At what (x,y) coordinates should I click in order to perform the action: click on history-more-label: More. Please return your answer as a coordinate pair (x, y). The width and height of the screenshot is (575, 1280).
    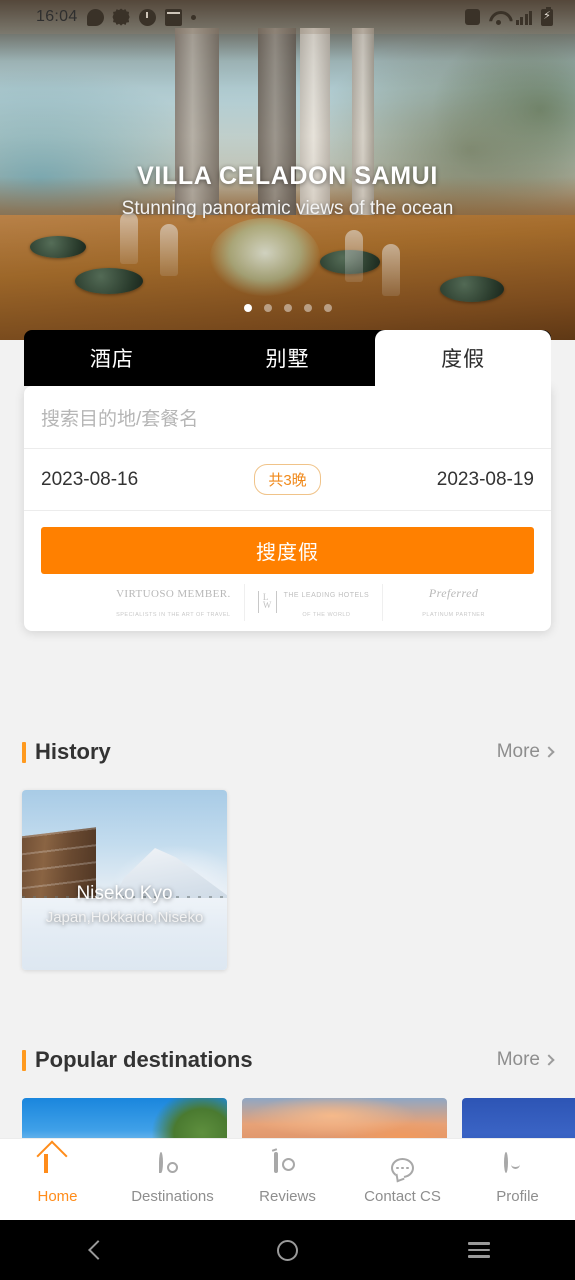
    Looking at the image, I should click on (518, 751).